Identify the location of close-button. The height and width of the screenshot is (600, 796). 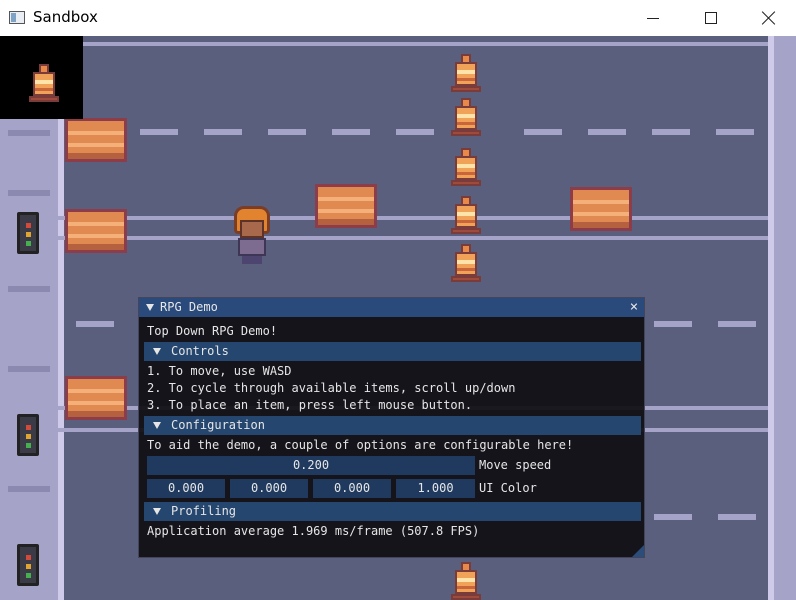
(768, 18).